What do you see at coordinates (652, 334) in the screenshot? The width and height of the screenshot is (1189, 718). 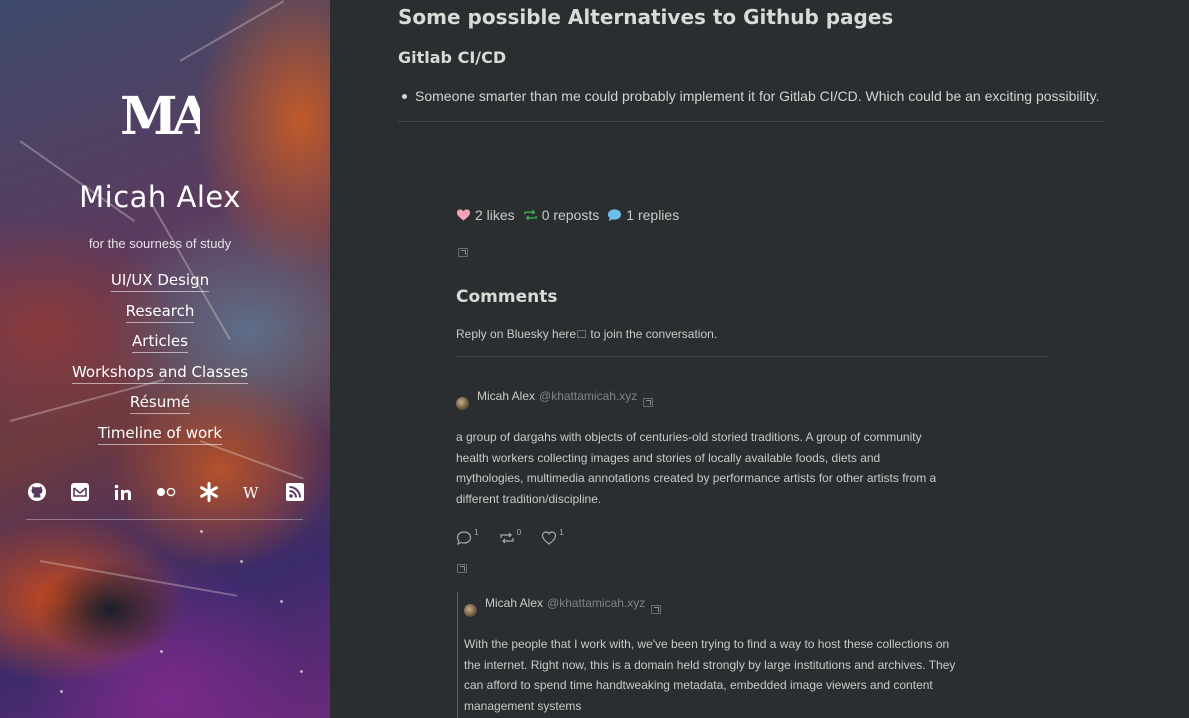 I see `reply-prompt-suffix: to join the conversation.` at bounding box center [652, 334].